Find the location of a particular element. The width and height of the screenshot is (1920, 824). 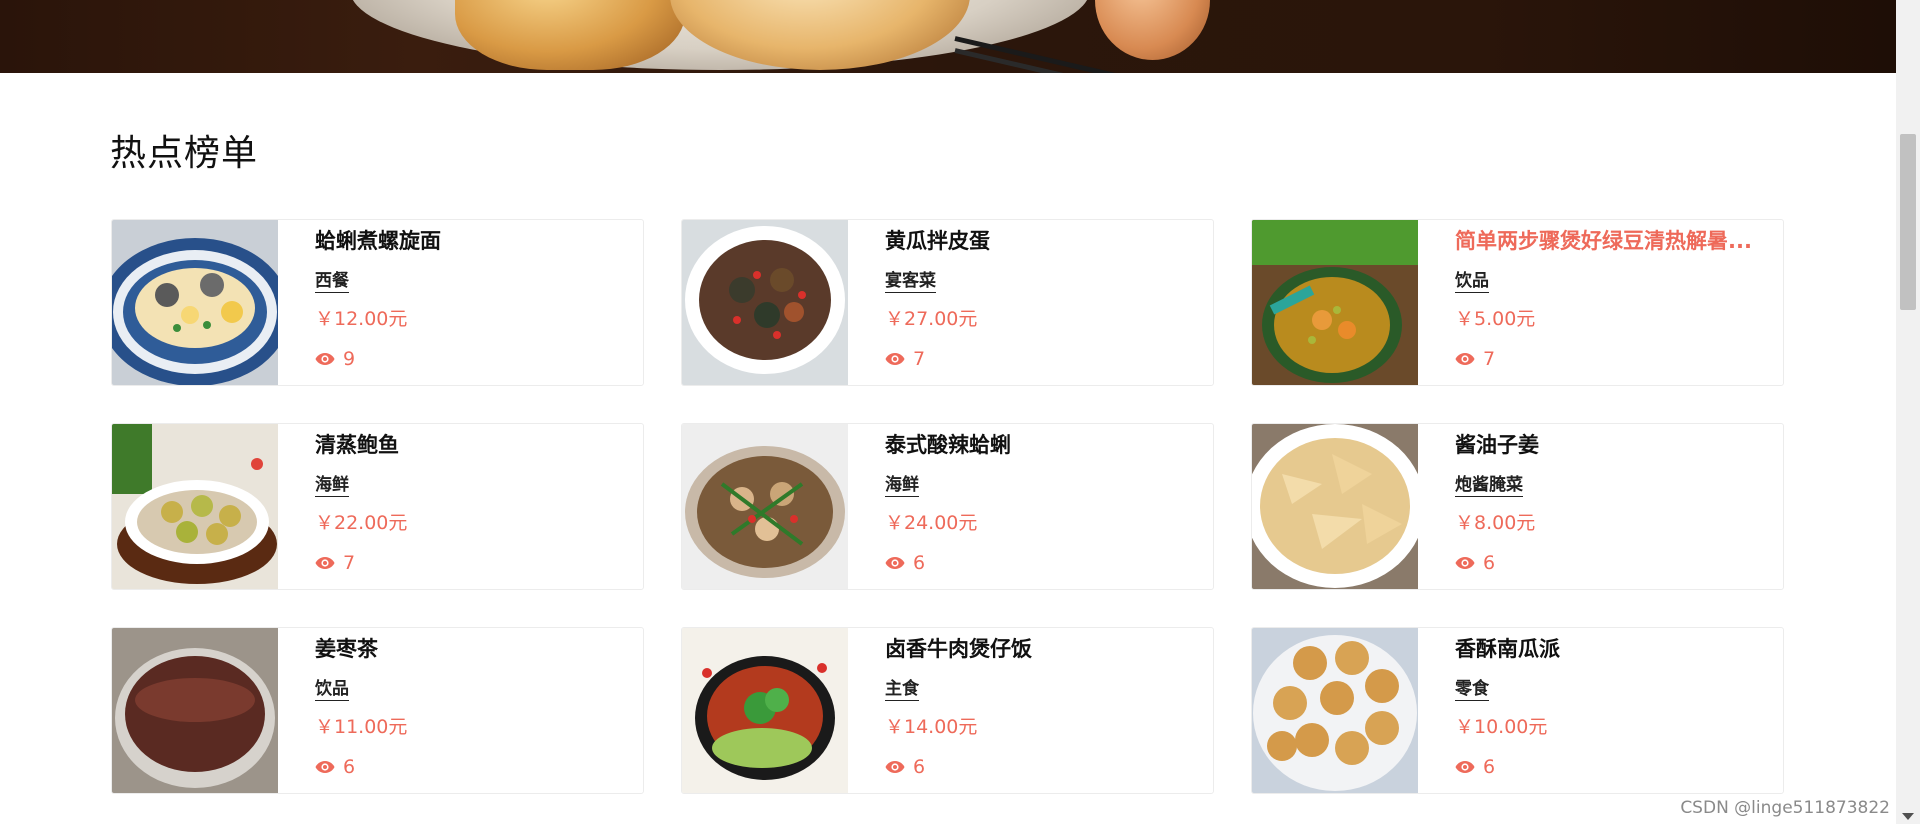

vertical-scrollbar is located at coordinates (1908, 412).